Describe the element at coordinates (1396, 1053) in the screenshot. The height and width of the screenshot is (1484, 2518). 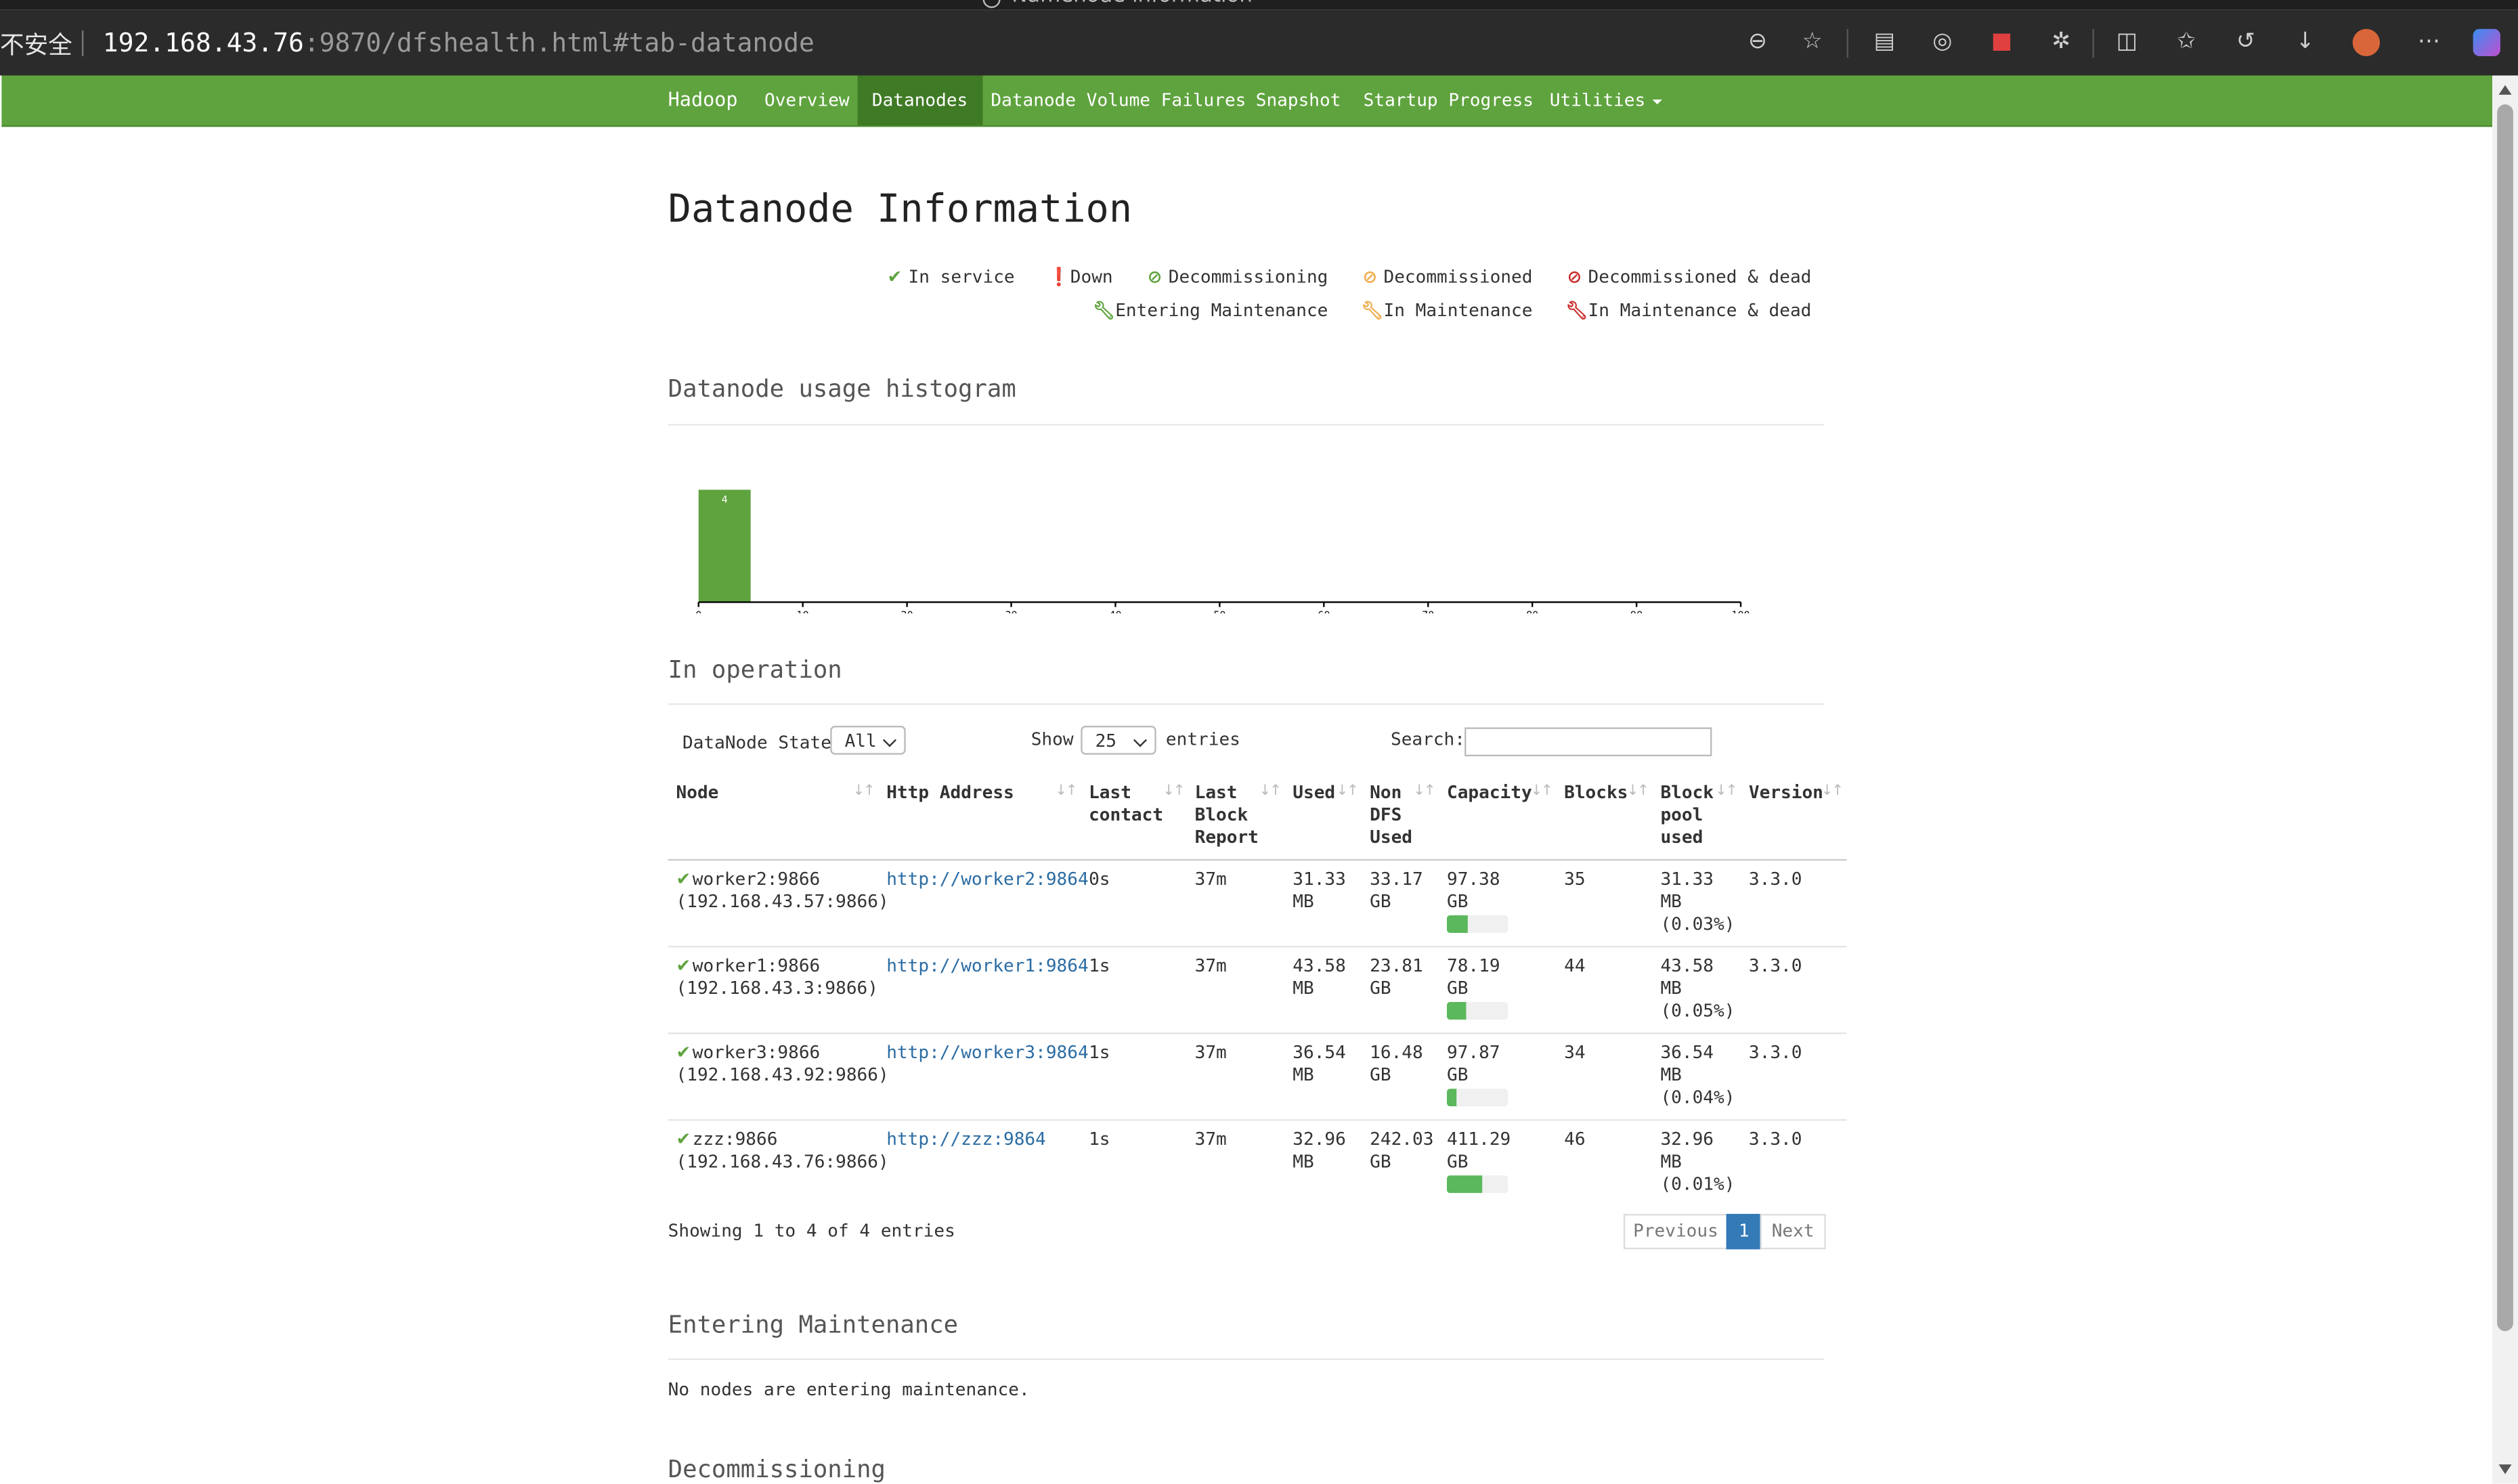
I see `value: 16.48` at that location.